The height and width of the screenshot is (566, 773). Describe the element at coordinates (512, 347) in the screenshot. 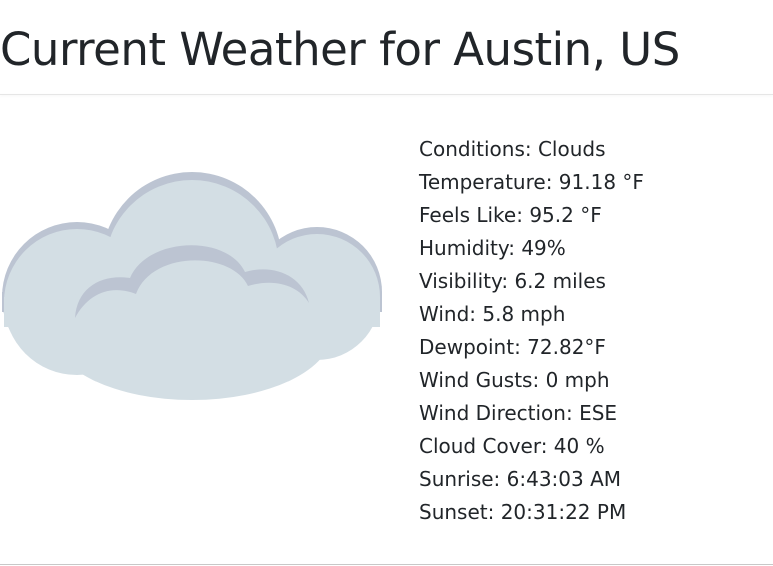

I see `dewpoint-row: Dewpoint: 72.82°F` at that location.